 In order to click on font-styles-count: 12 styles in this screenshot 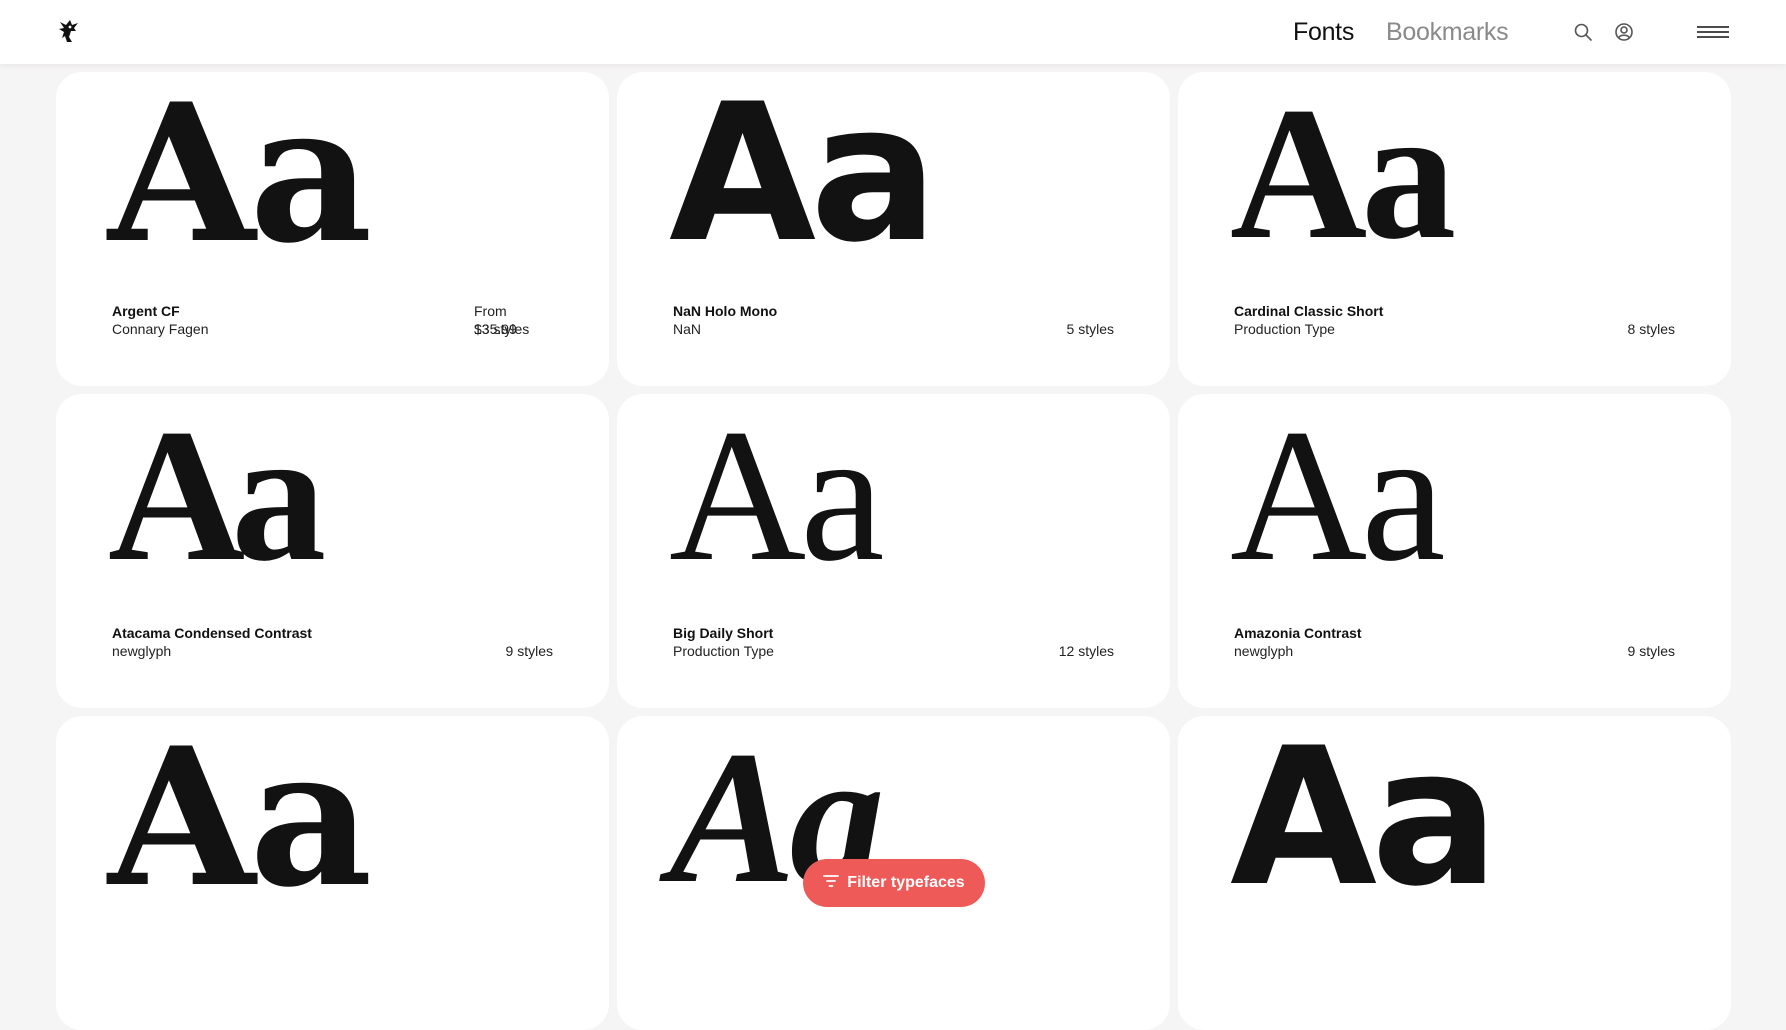, I will do `click(1086, 651)`.